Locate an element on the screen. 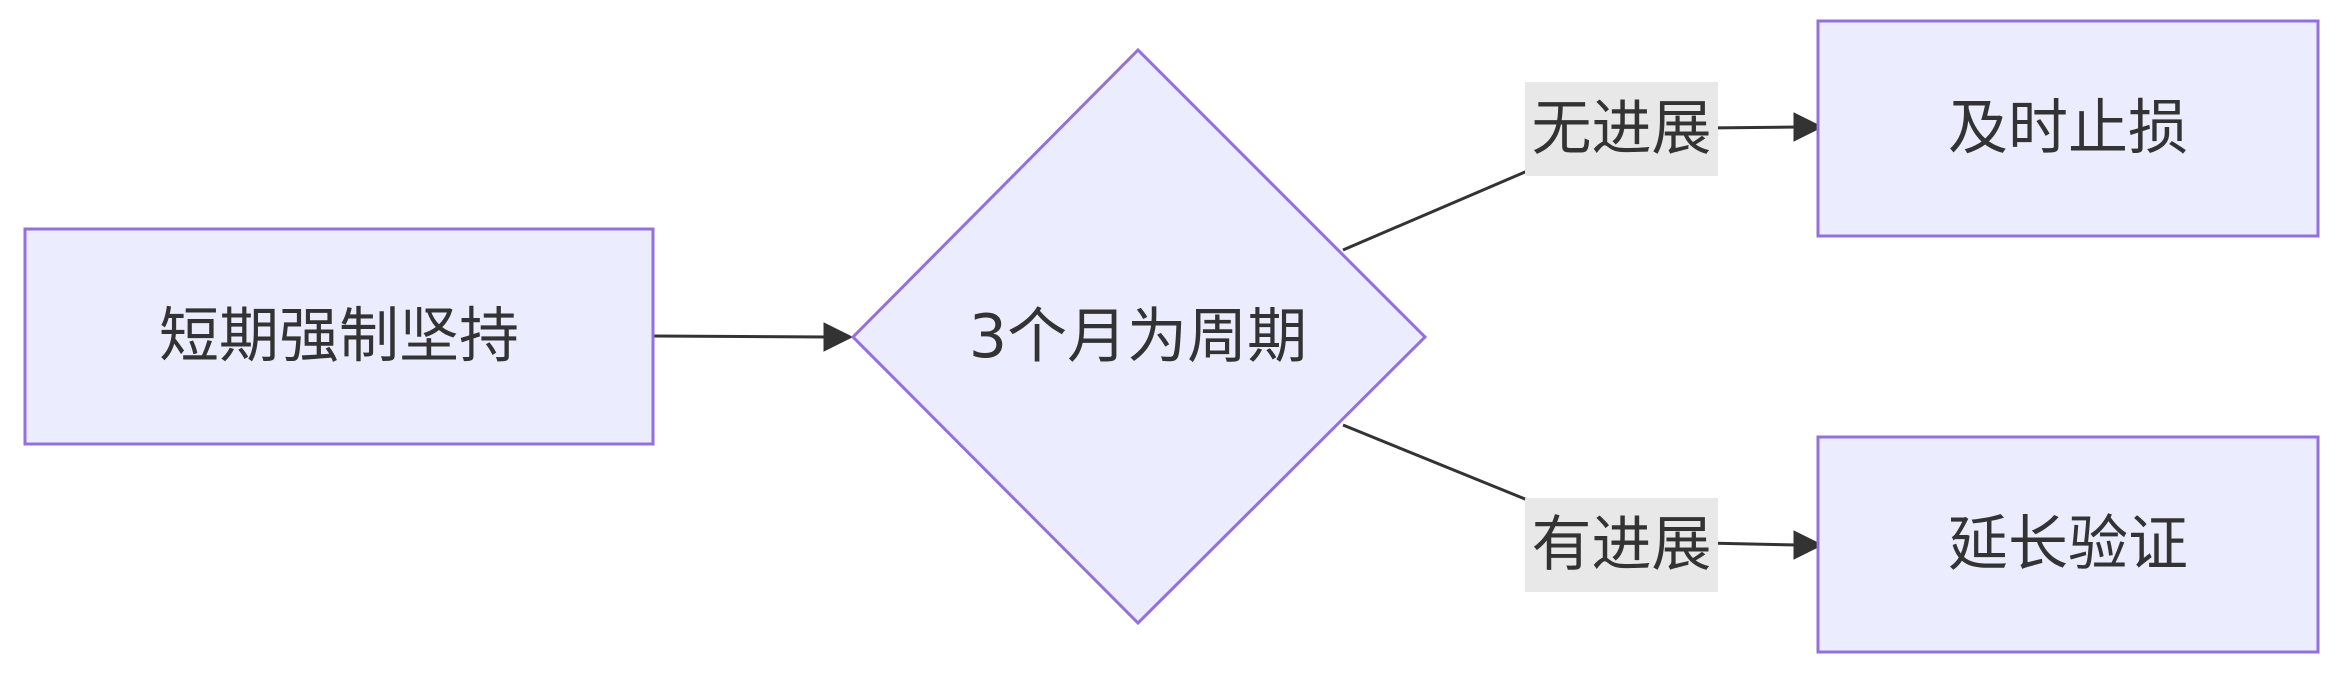  edge-label-no-progress: 无进展 is located at coordinates (1621, 129).